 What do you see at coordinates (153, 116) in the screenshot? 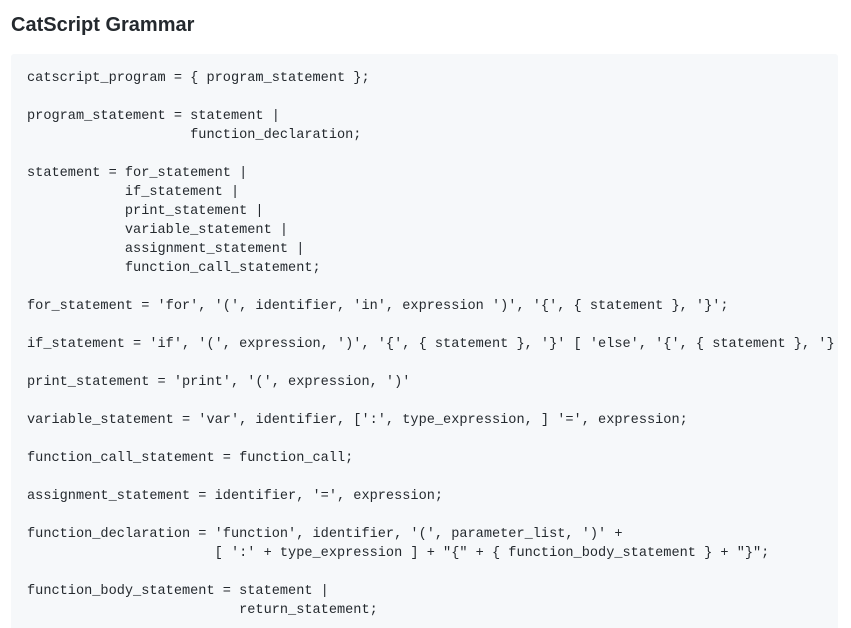
I see `grammar-line-program-statement: program_statement = statement |` at bounding box center [153, 116].